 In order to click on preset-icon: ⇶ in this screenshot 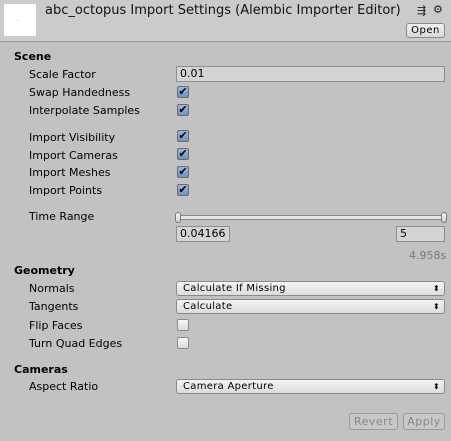, I will do `click(421, 10)`.